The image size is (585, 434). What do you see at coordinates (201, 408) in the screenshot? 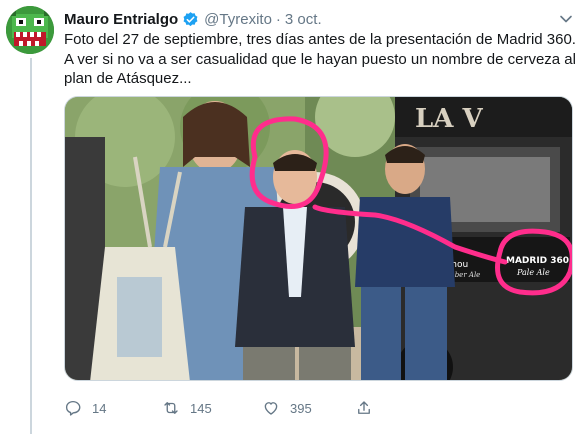
I see `retweet-count: 145` at bounding box center [201, 408].